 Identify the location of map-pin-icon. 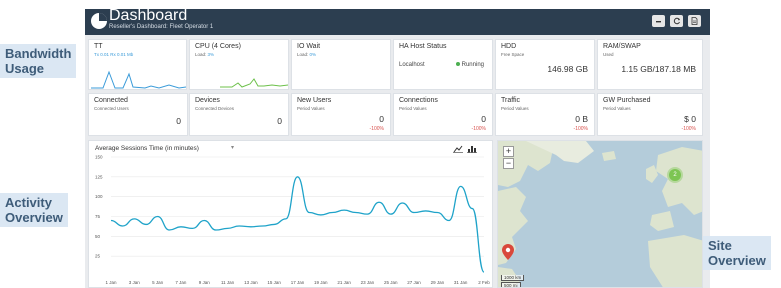
(508, 252).